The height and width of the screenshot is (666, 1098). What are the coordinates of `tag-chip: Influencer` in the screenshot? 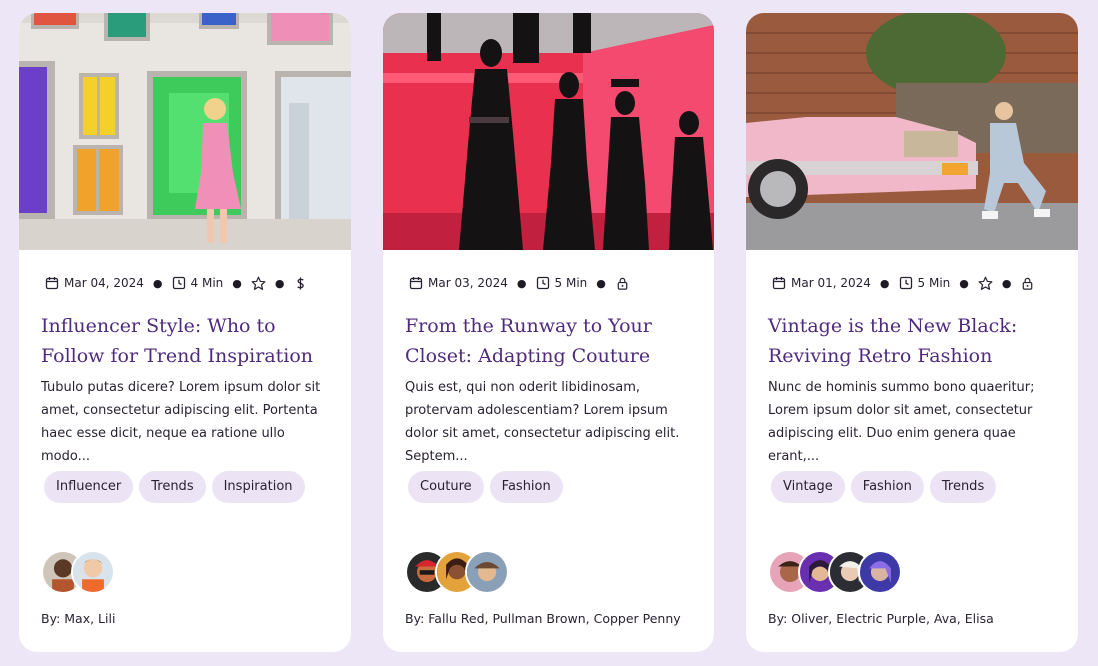 It's located at (89, 487).